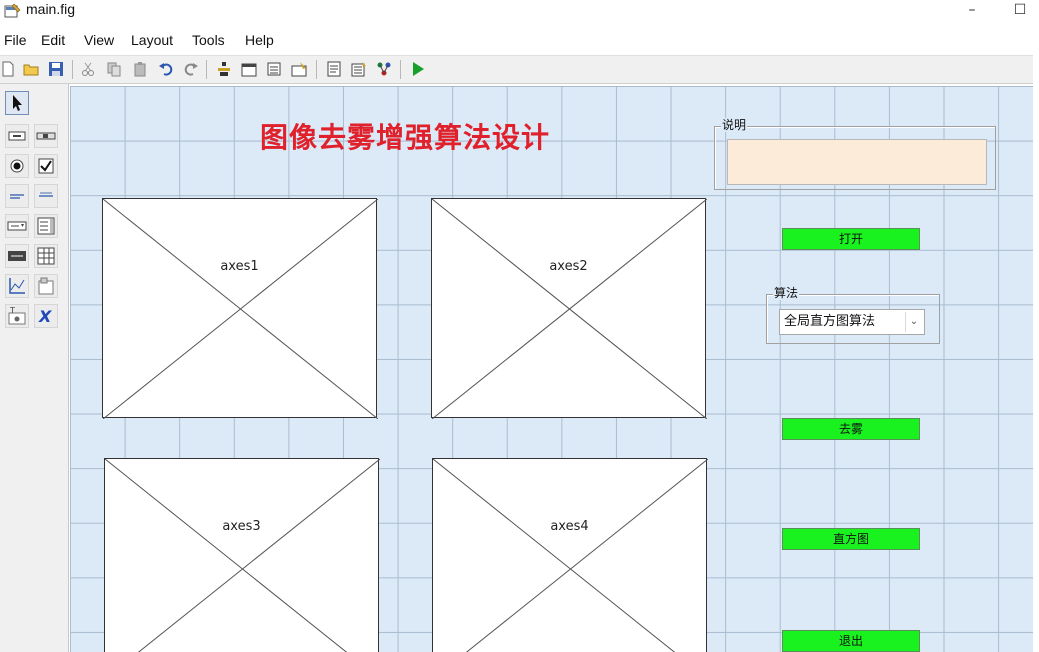  Describe the element at coordinates (519, 13) in the screenshot. I see `window-titlebar: main.fig – ☐` at that location.